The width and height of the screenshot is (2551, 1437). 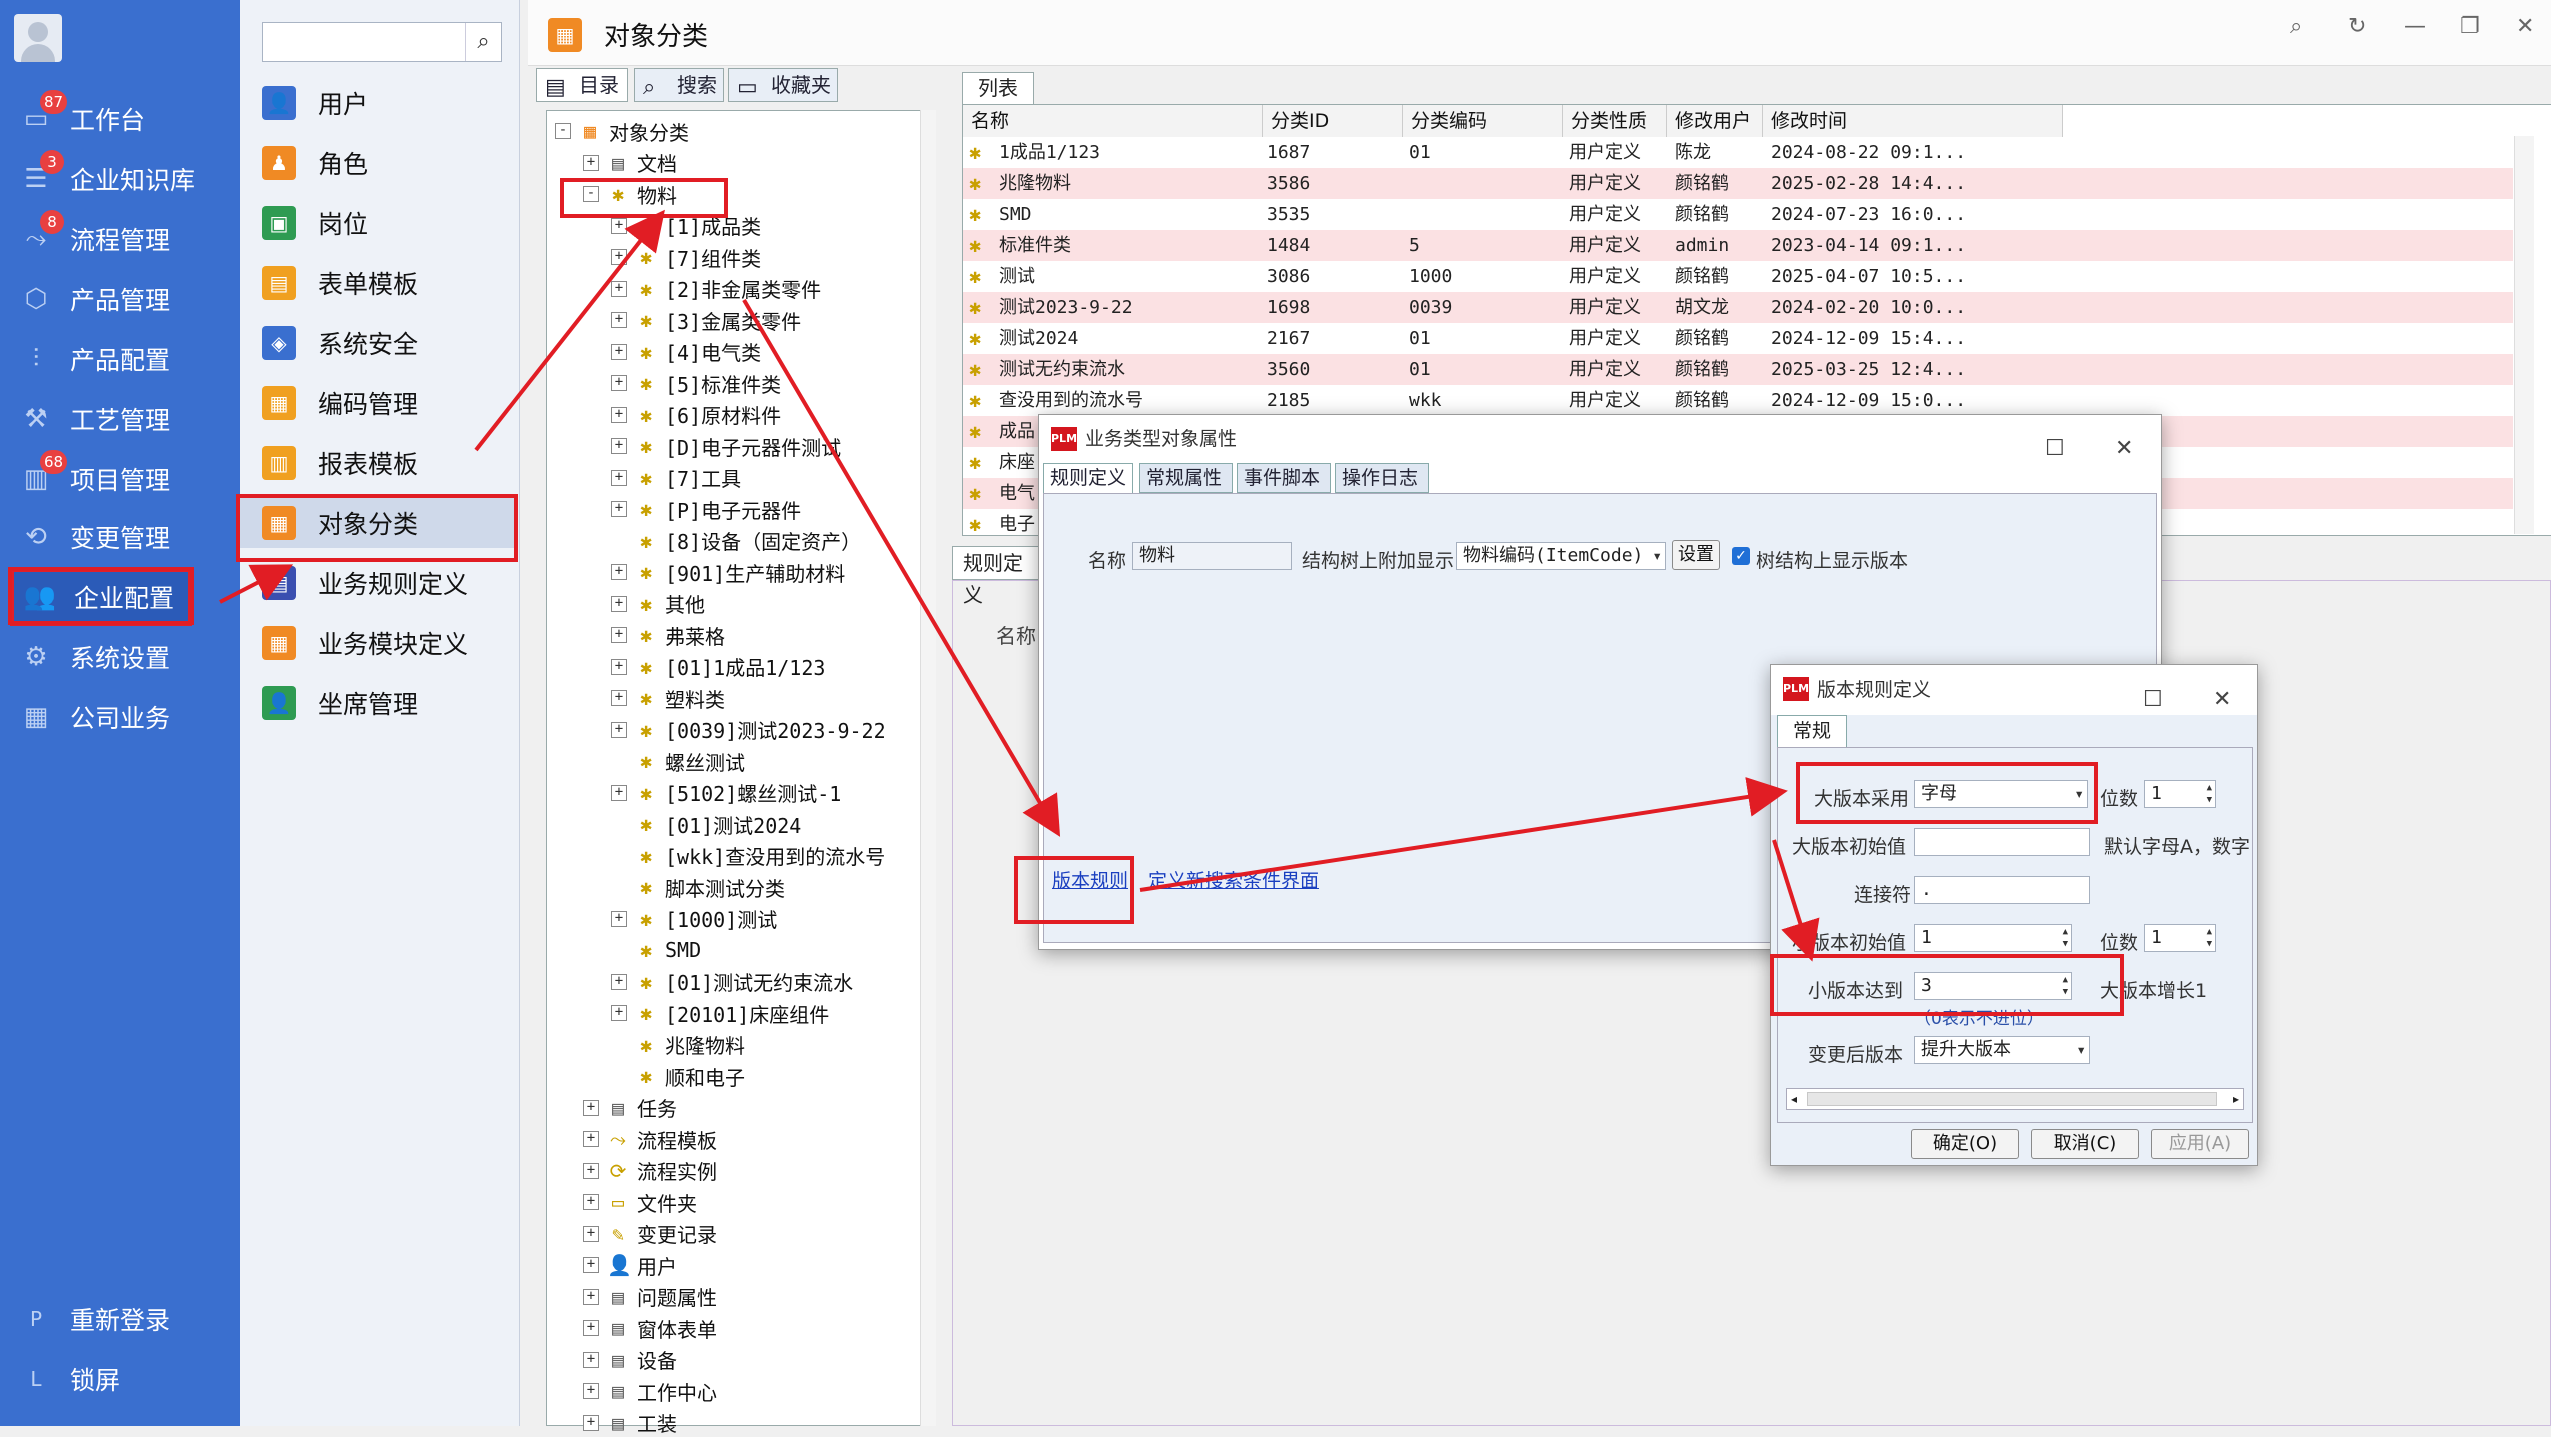 I want to click on tree-node: ✱ 兆隆物料, so click(x=678, y=1045).